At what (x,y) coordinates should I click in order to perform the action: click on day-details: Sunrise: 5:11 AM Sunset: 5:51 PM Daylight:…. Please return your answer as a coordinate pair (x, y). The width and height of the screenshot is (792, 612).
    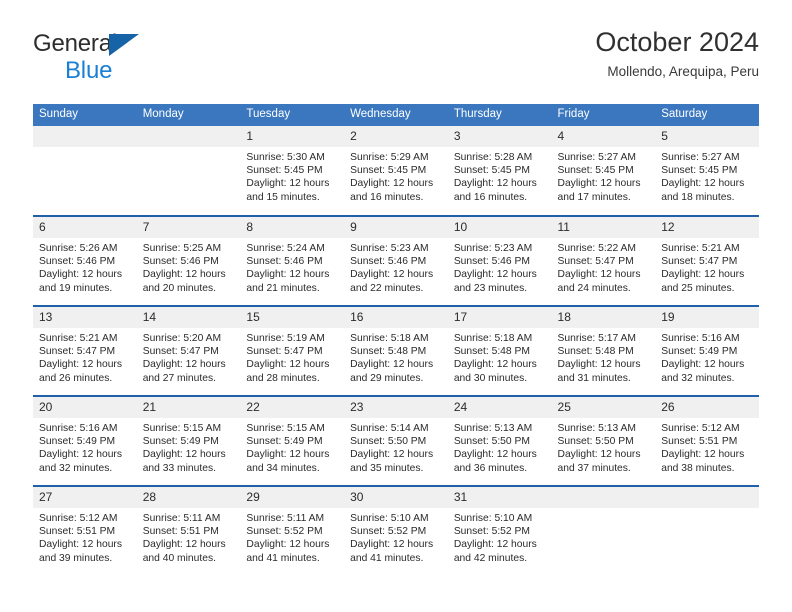
    Looking at the image, I should click on (189, 536).